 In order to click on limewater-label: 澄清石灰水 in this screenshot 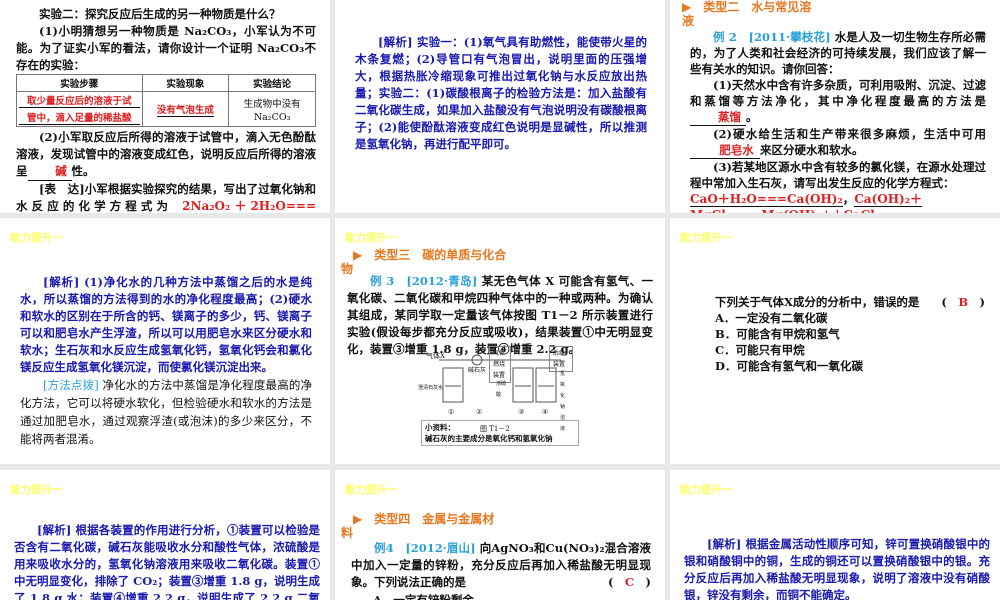, I will do `click(431, 388)`.